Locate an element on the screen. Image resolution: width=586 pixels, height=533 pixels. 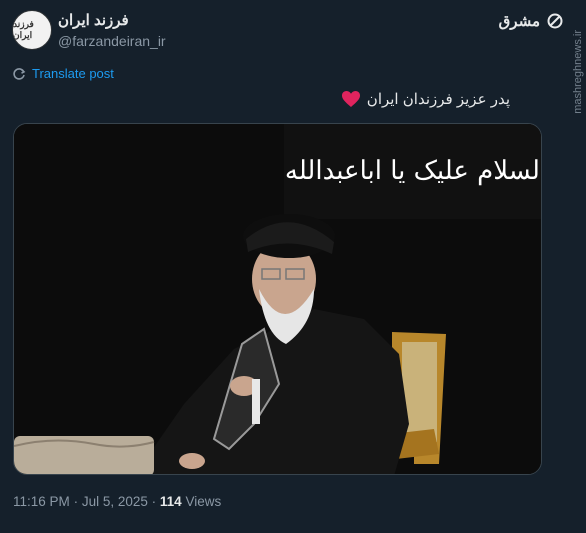
translate-icon is located at coordinates (19, 73).